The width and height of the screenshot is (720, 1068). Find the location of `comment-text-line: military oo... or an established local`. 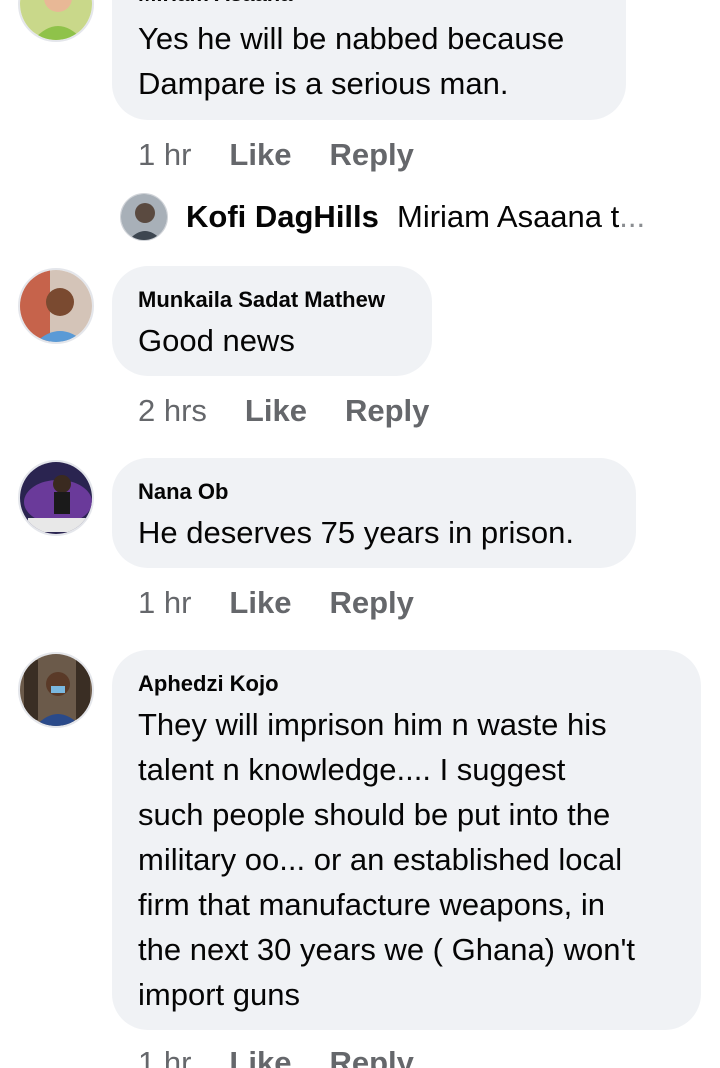

comment-text-line: military oo... or an established local is located at coordinates (380, 859).